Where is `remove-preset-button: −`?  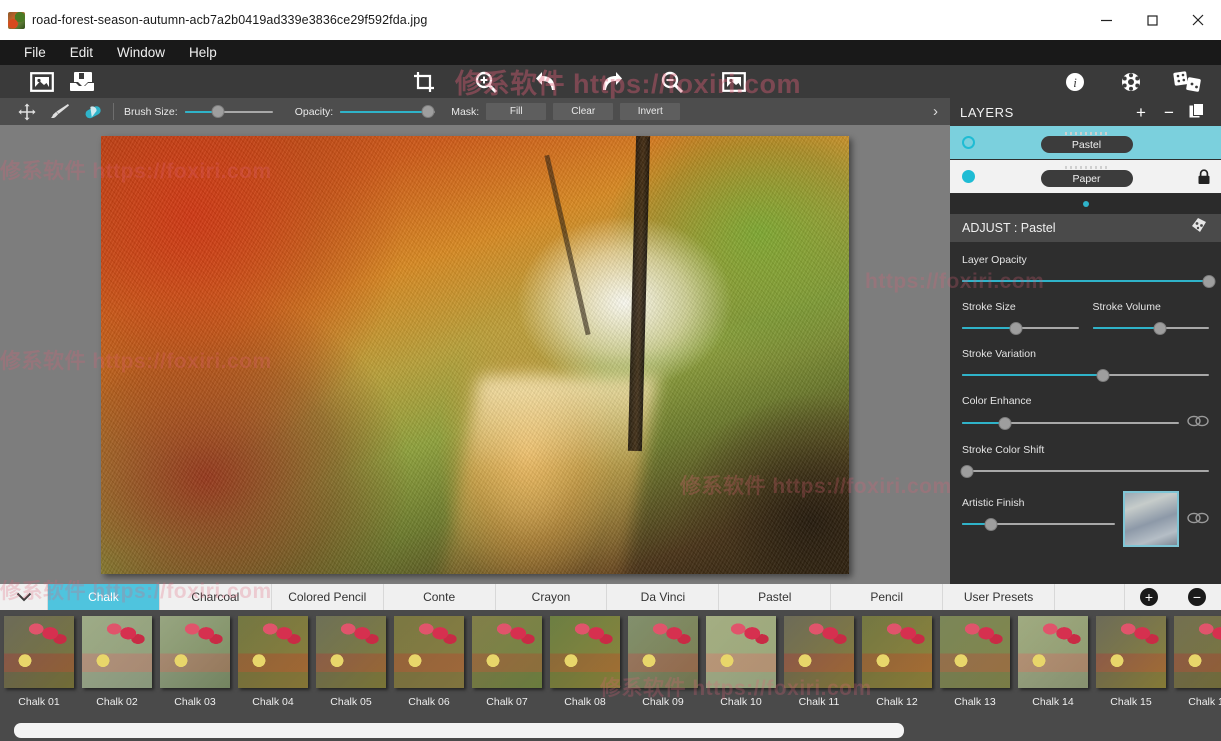 remove-preset-button: − is located at coordinates (1197, 597).